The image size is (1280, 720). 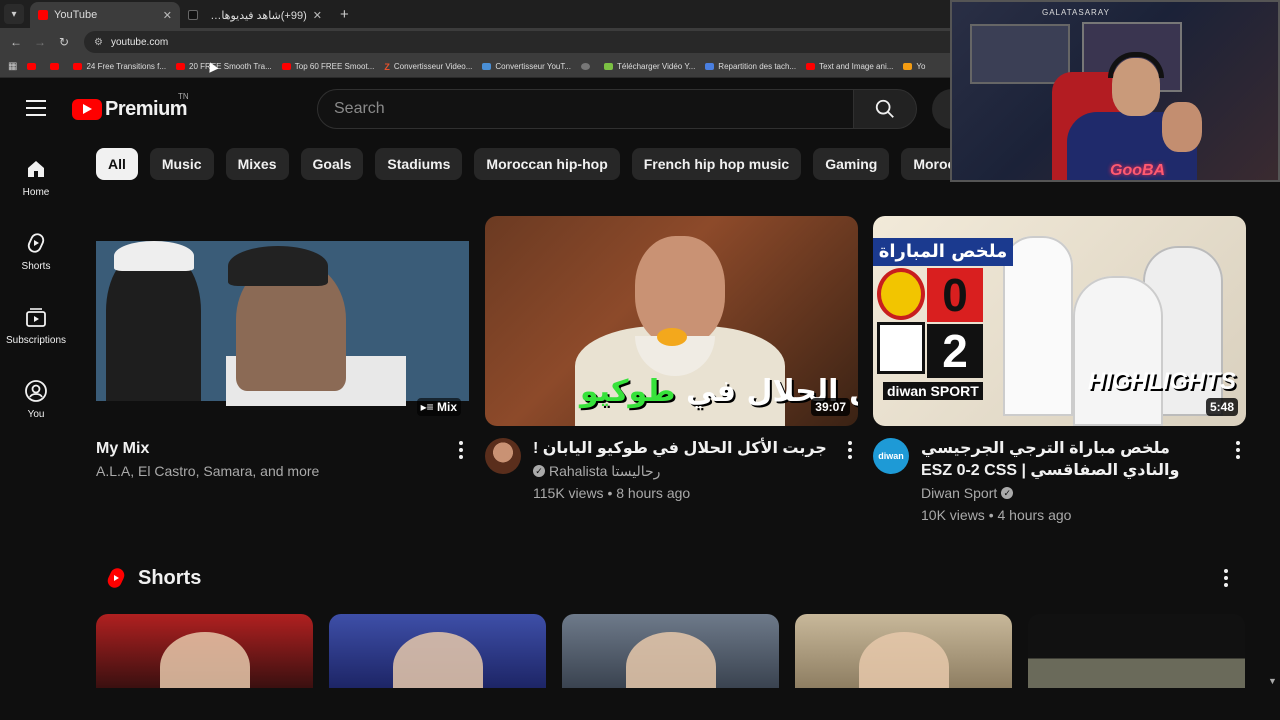 What do you see at coordinates (130, 106) in the screenshot?
I see `youtube-premium-logo: Premium TN` at bounding box center [130, 106].